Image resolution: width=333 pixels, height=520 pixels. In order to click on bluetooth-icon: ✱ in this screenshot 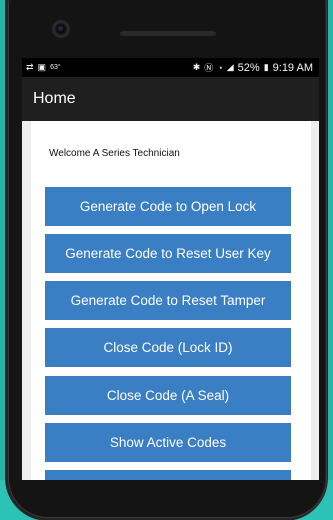, I will do `click(196, 67)`.